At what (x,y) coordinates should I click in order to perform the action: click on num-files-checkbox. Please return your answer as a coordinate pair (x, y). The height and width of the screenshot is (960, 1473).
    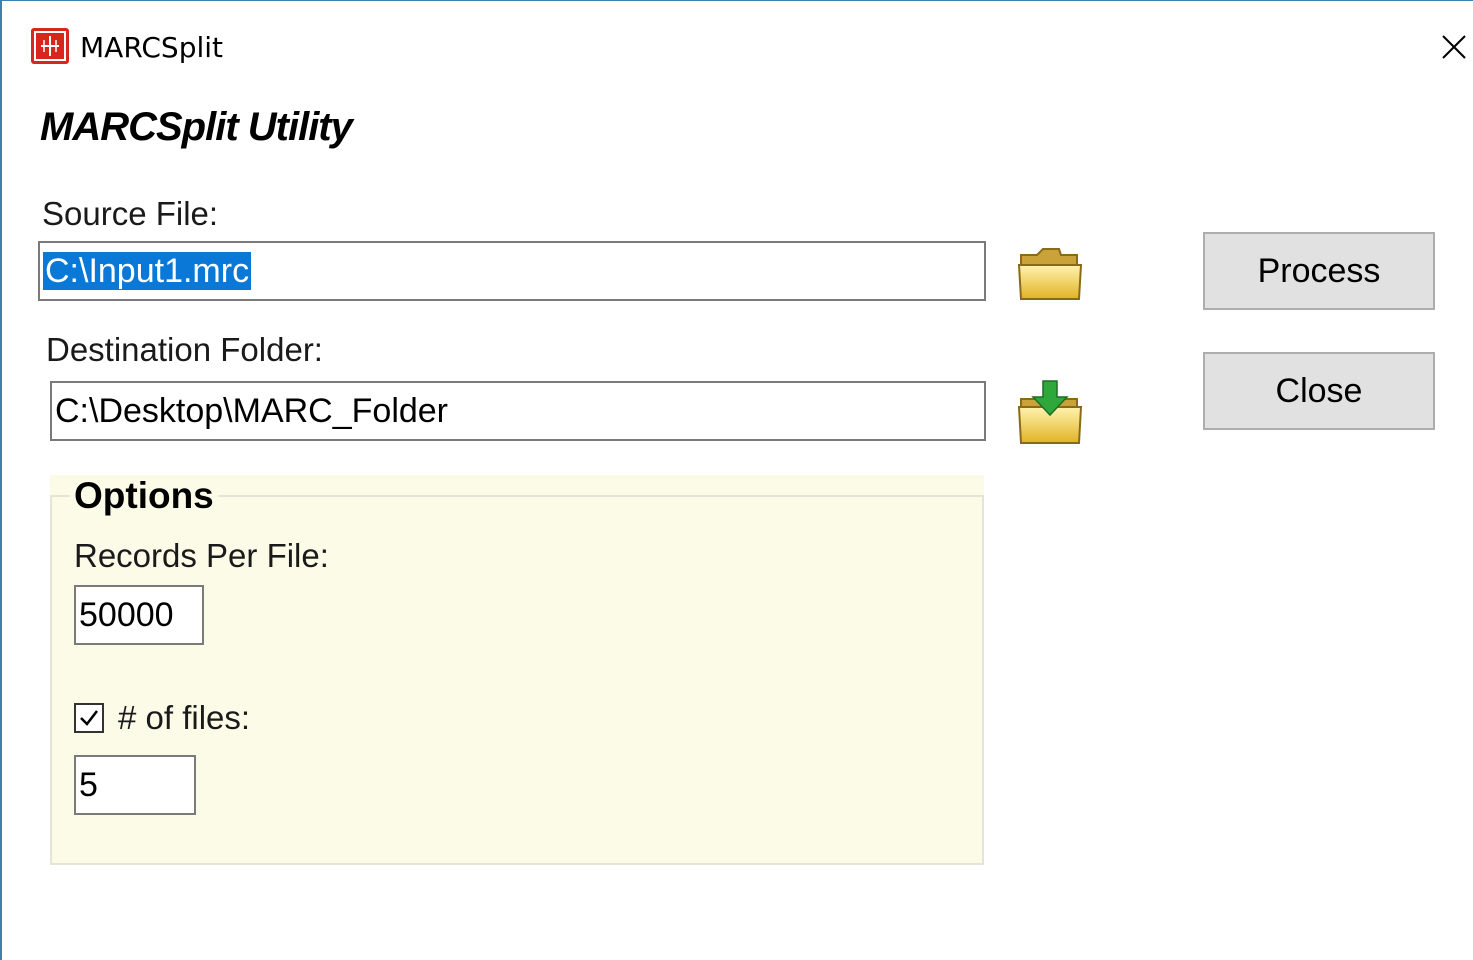
    Looking at the image, I should click on (89, 718).